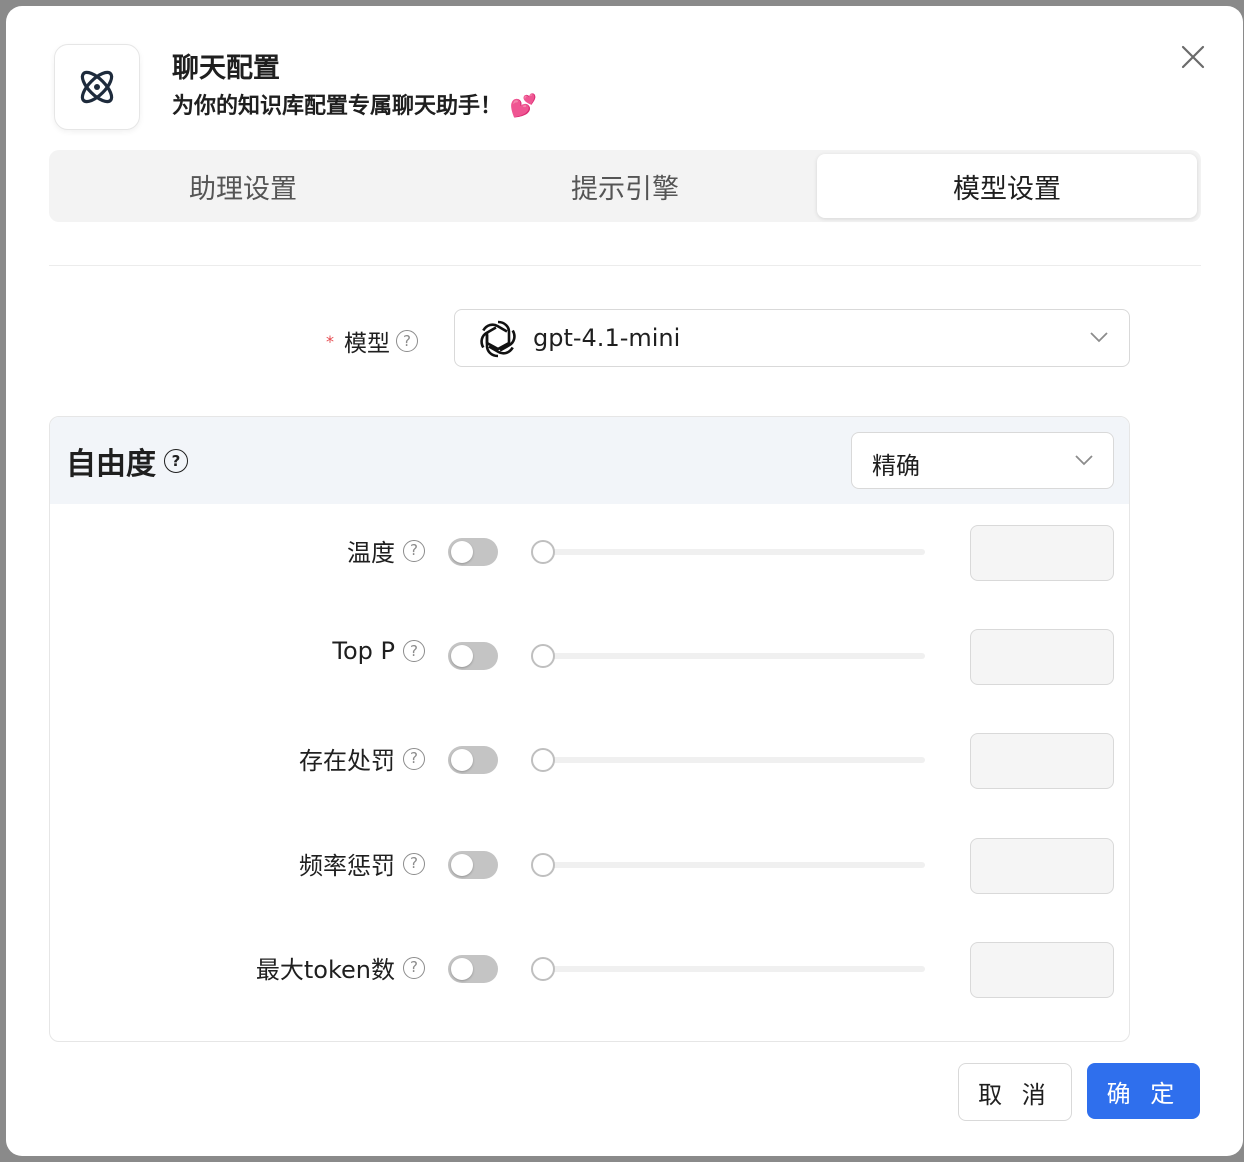  Describe the element at coordinates (543, 865) in the screenshot. I see `frequency-penalty-slider-handle` at that location.